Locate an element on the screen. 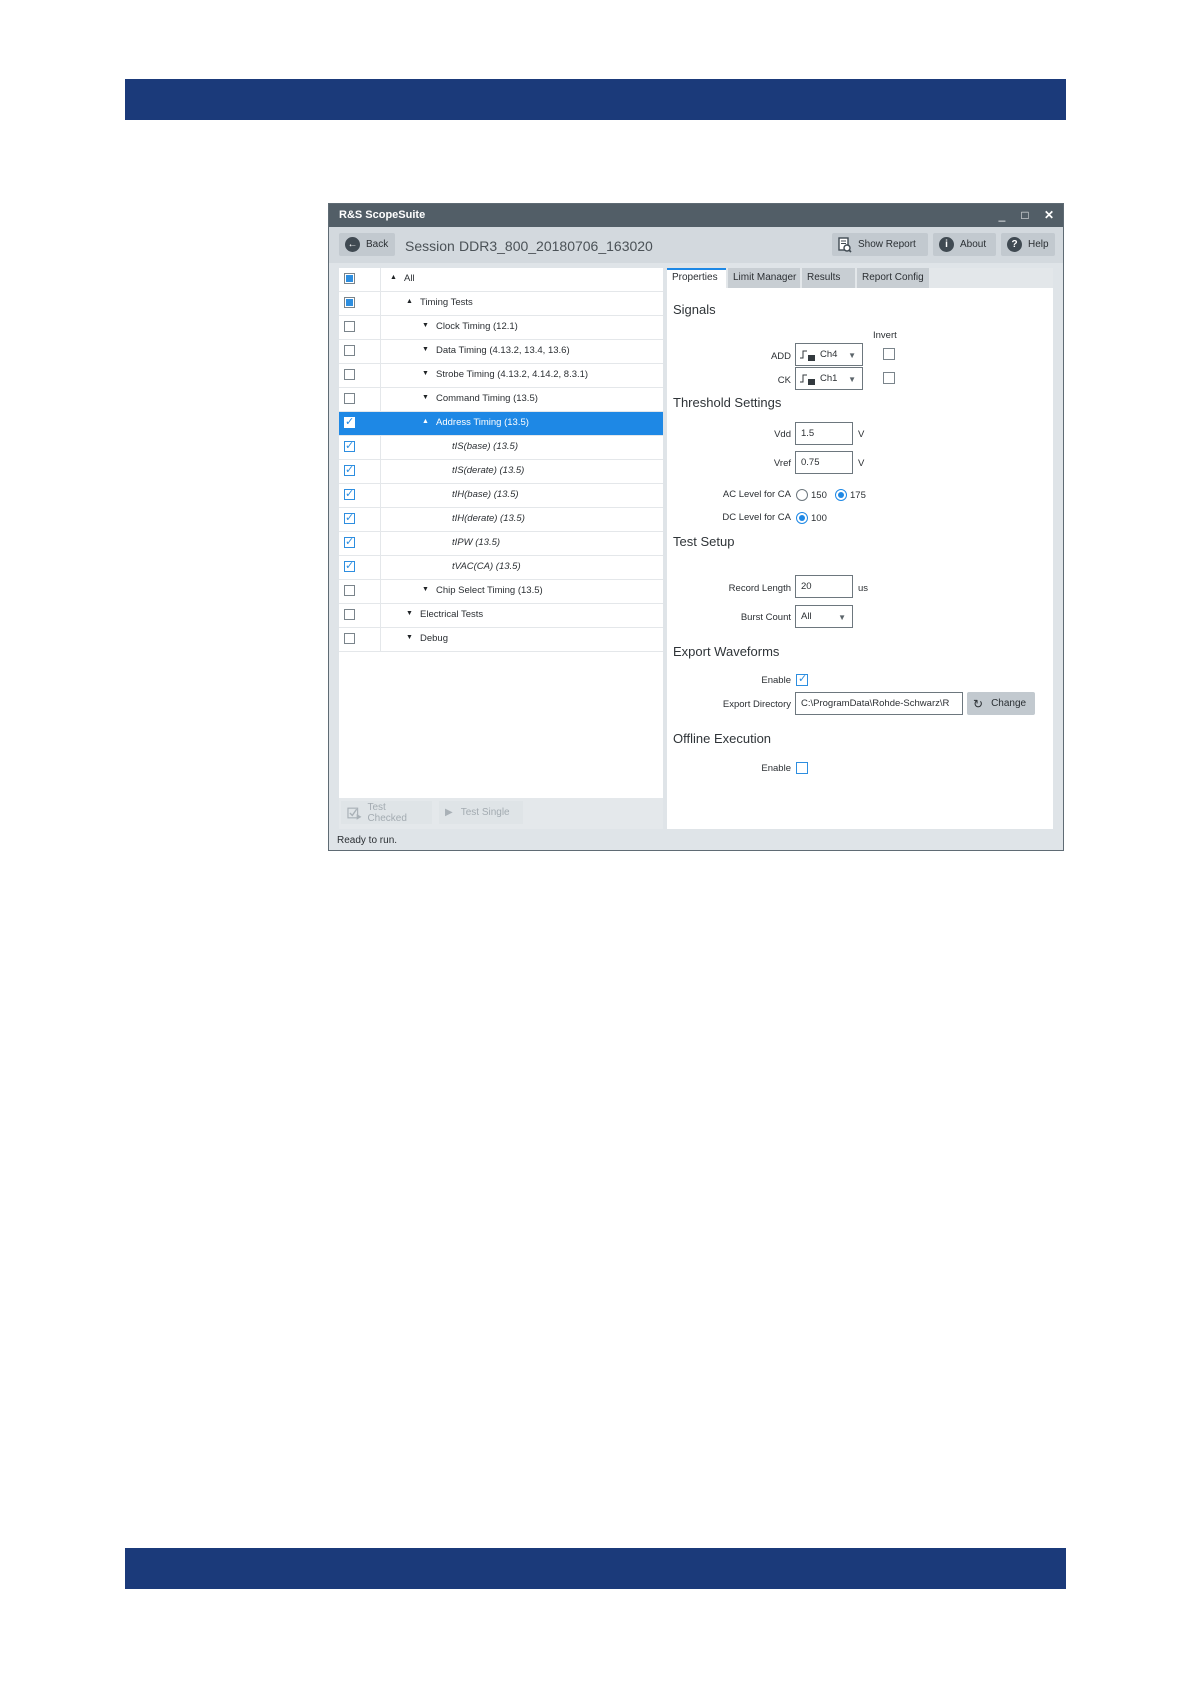 This screenshot has width=1192, height=1685. dc-level-label: DC Level for CA is located at coordinates (756, 517).